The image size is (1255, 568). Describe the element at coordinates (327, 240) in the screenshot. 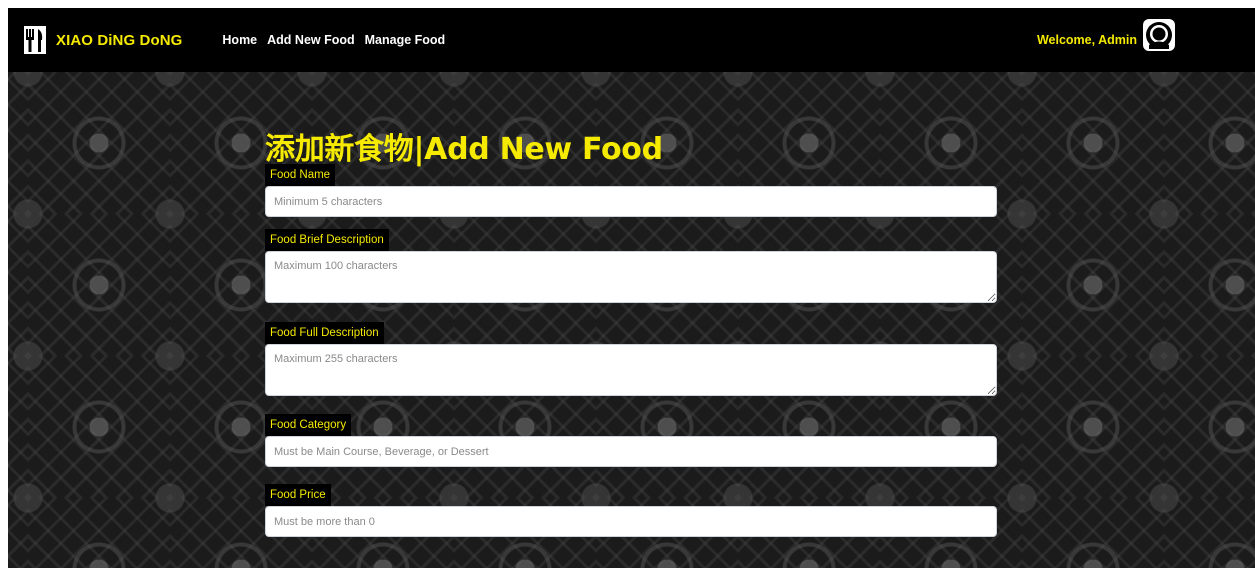

I see `food-brief-description-label: Food Brief Description` at that location.